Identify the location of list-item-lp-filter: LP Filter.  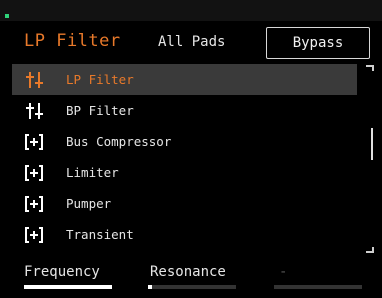
(184, 79).